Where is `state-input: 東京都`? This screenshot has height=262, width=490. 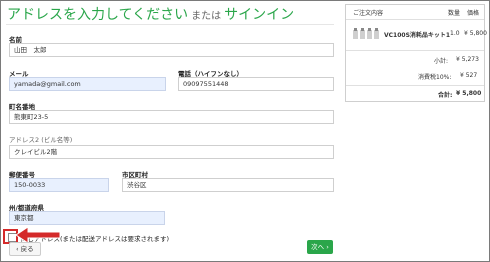
state-input: 東京都 is located at coordinates (87, 218).